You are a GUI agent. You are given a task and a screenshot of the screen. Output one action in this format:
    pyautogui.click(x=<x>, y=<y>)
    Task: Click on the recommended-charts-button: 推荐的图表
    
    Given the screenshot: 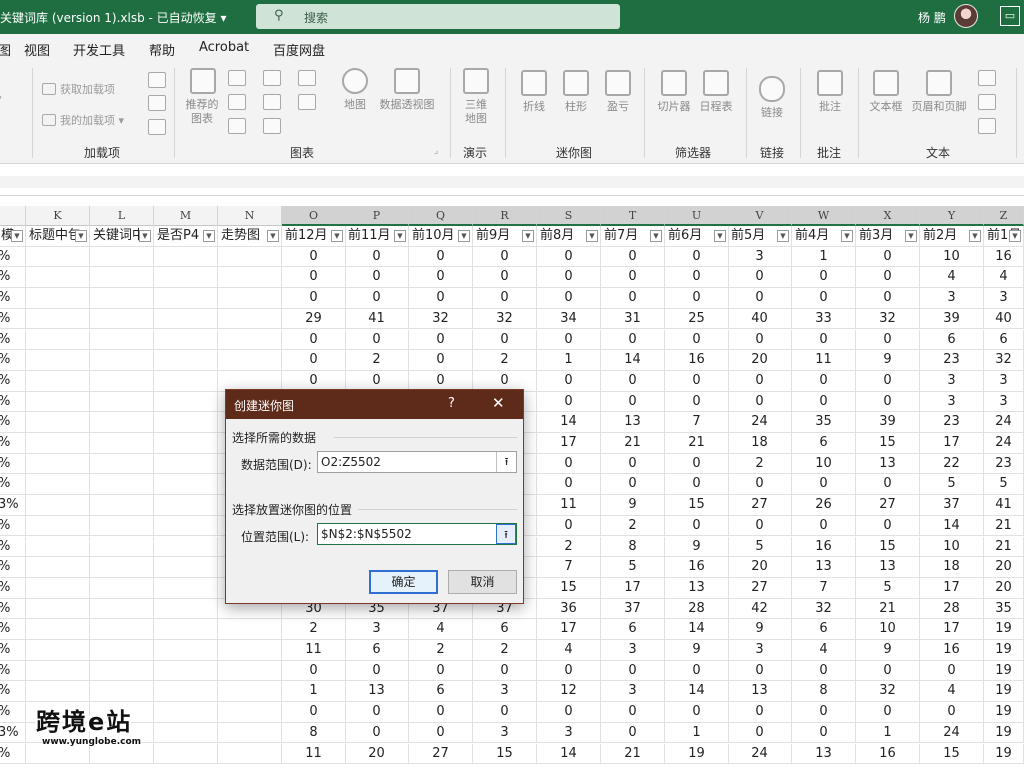 What is the action you would take?
    pyautogui.click(x=203, y=97)
    